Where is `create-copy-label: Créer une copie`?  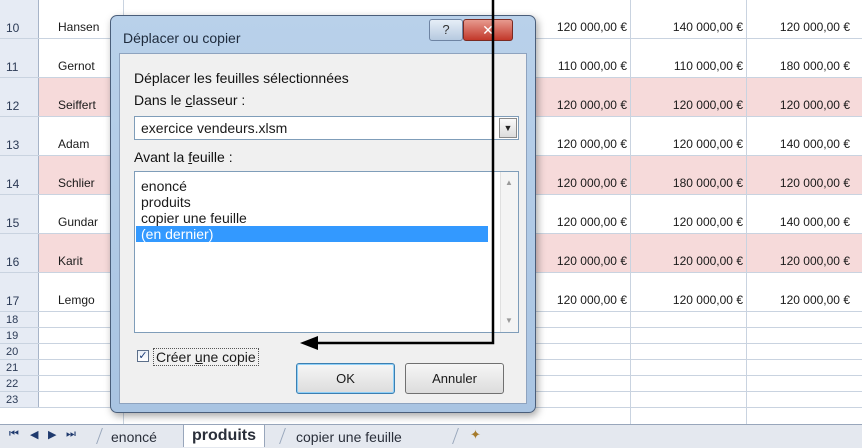 create-copy-label: Créer une copie is located at coordinates (206, 357).